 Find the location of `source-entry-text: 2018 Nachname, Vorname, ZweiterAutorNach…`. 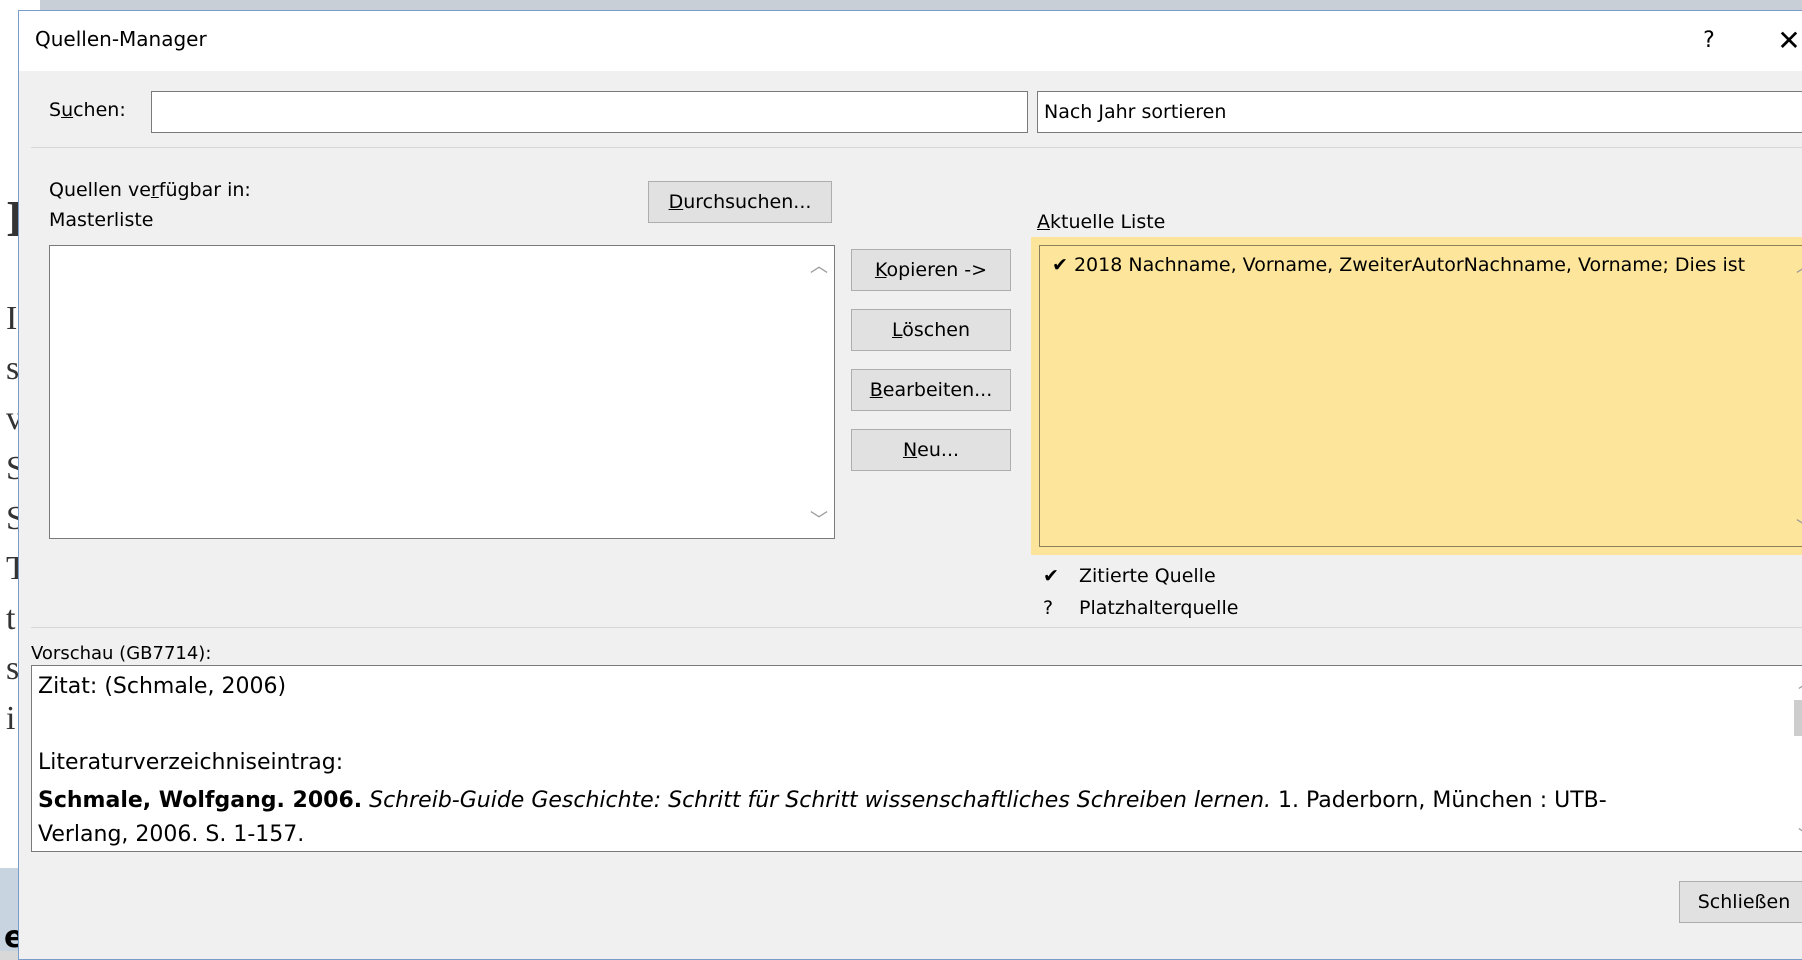

source-entry-text: 2018 Nachname, Vorname, ZweiterAutorNach… is located at coordinates (1409, 265).